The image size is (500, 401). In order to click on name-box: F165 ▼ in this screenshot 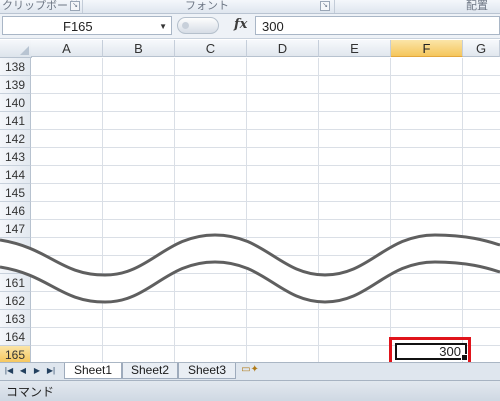, I will do `click(87, 25)`.